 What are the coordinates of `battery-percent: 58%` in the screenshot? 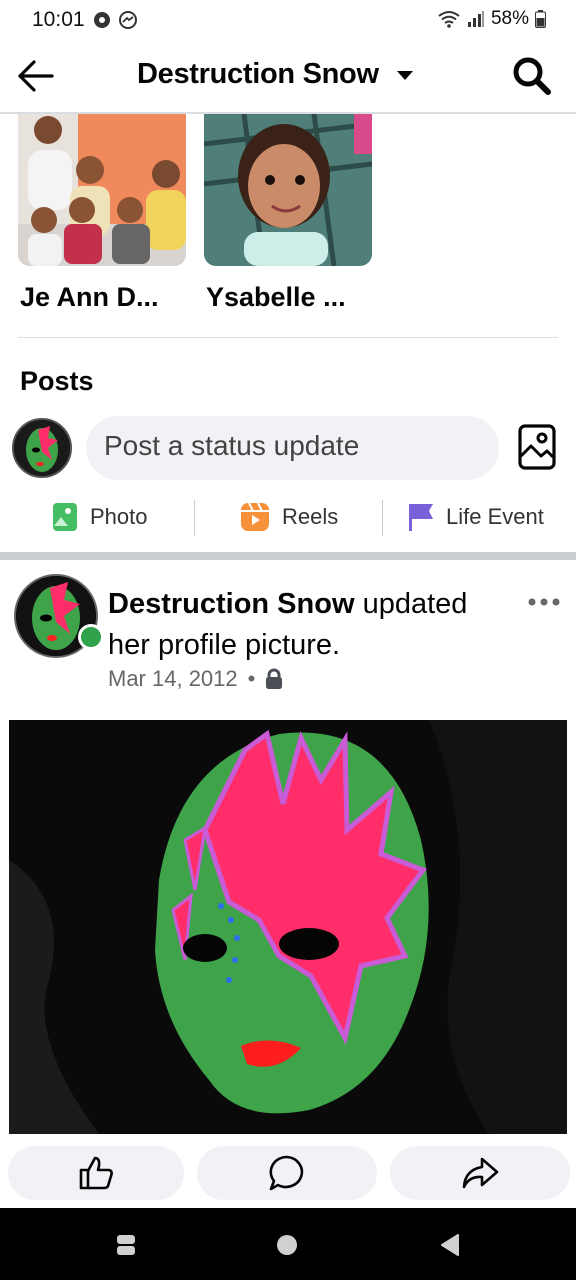 It's located at (509, 18).